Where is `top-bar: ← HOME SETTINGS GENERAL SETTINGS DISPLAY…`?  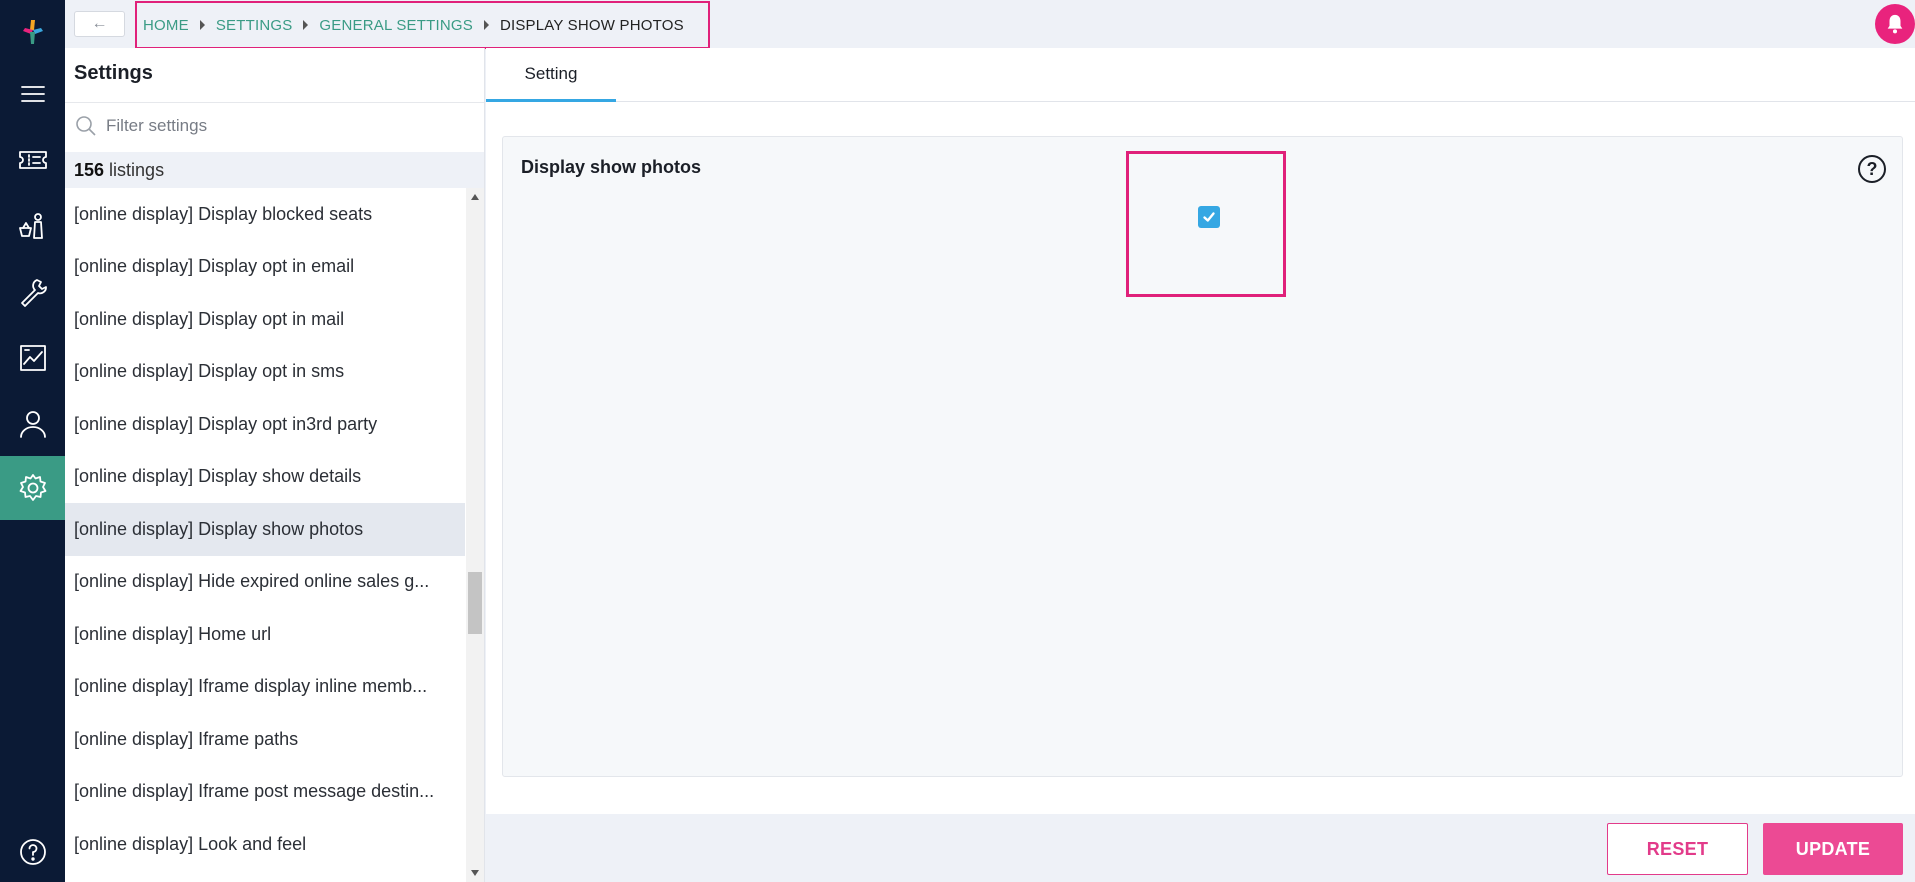 top-bar: ← HOME SETTINGS GENERAL SETTINGS DISPLAY… is located at coordinates (990, 24).